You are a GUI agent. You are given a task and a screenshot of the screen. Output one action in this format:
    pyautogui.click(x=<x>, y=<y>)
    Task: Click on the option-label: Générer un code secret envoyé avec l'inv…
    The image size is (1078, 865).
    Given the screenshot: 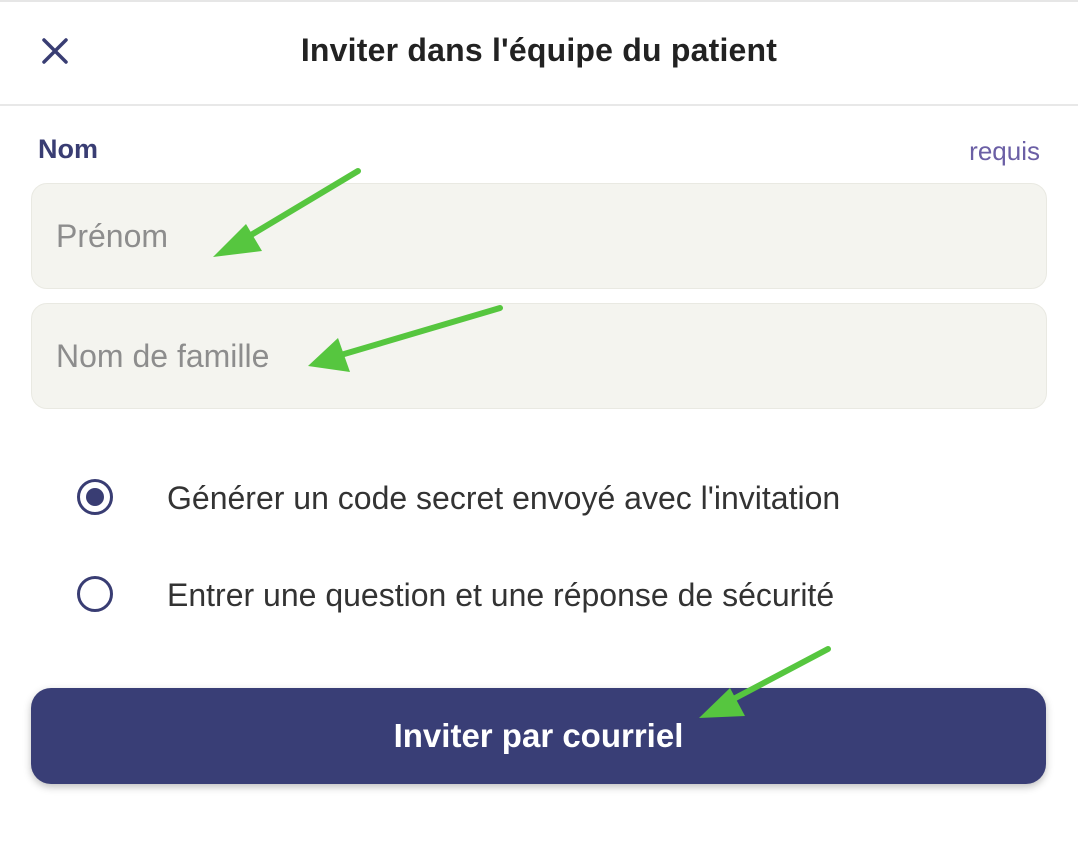 What is the action you would take?
    pyautogui.click(x=504, y=498)
    